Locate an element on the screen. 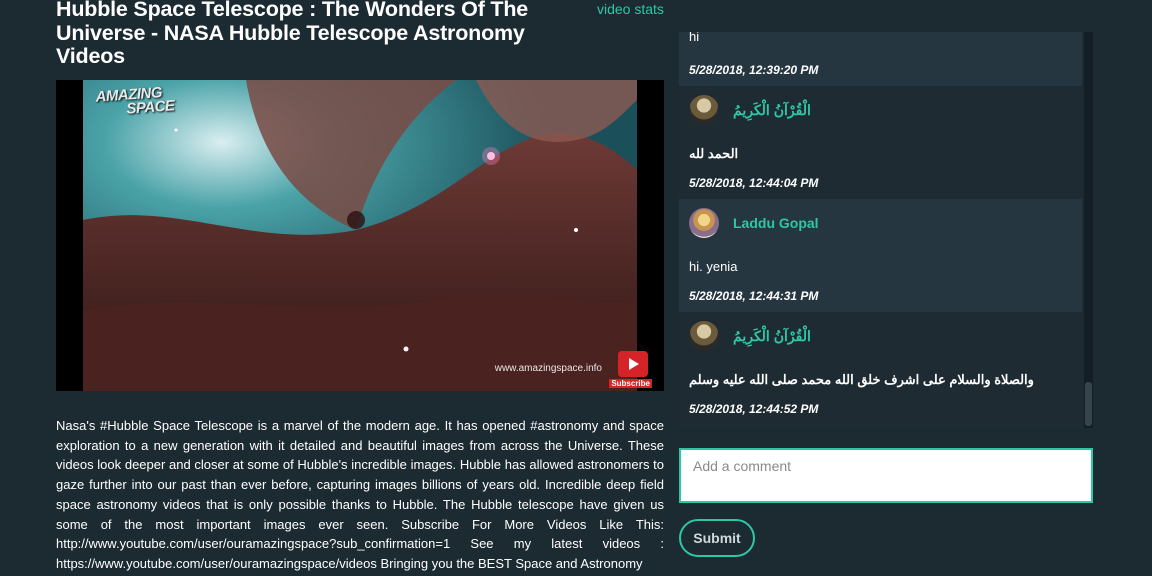  comment-item: hi 5/28/2018, 12:39:20 PM is located at coordinates (880, 59).